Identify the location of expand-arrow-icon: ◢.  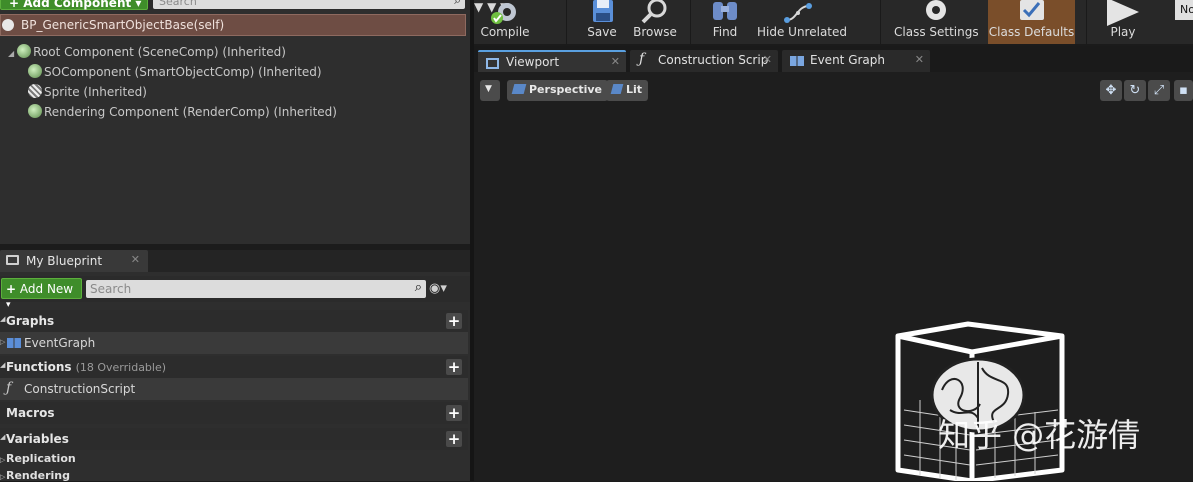
(11, 53).